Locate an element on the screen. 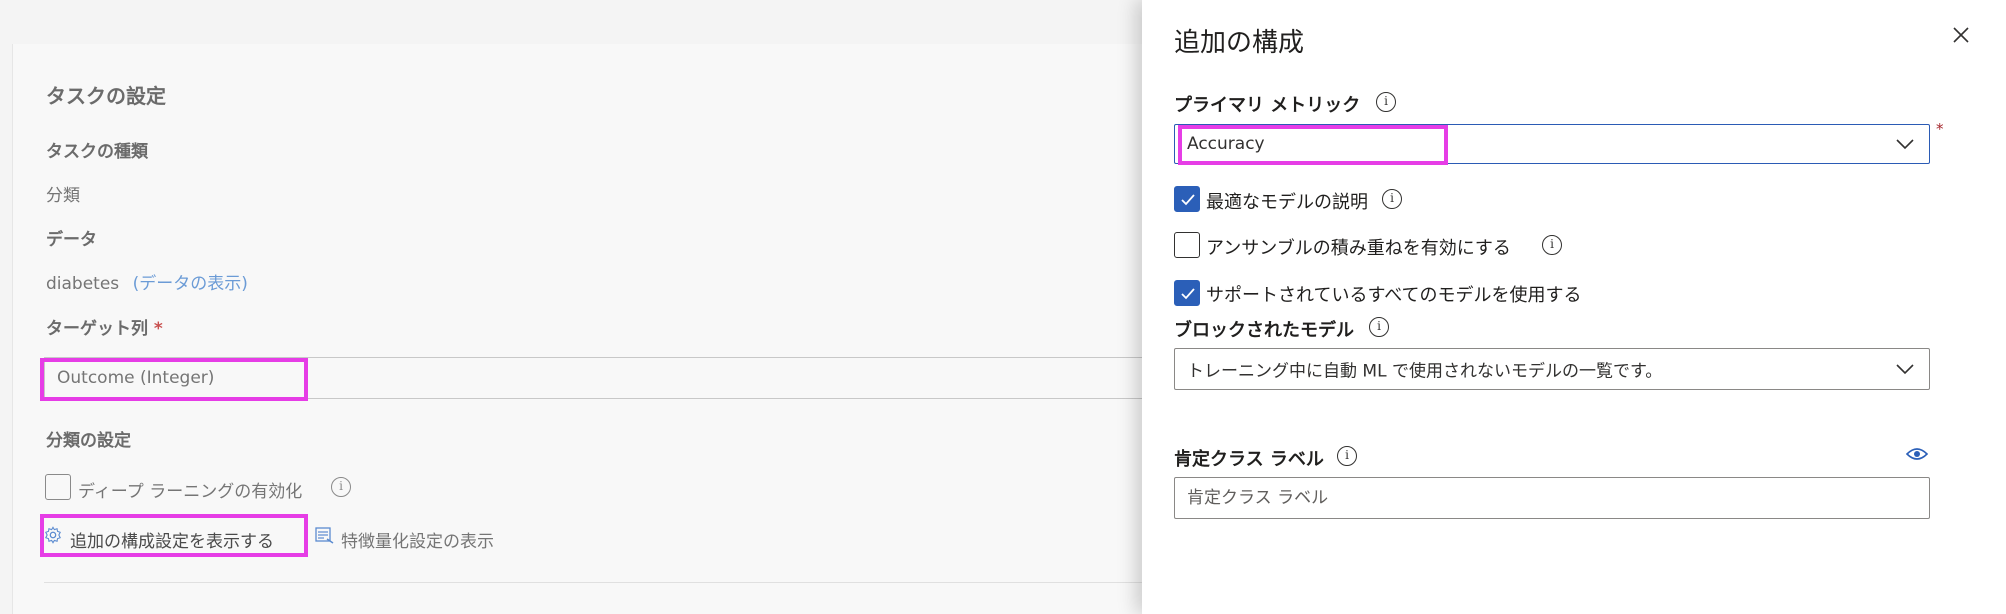 Image resolution: width=2006 pixels, height=614 pixels. gear-icon is located at coordinates (53, 537).